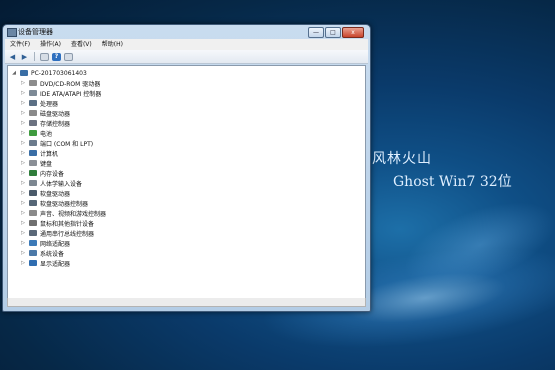  I want to click on tree-node: ▷ 内存设备, so click(42, 173).